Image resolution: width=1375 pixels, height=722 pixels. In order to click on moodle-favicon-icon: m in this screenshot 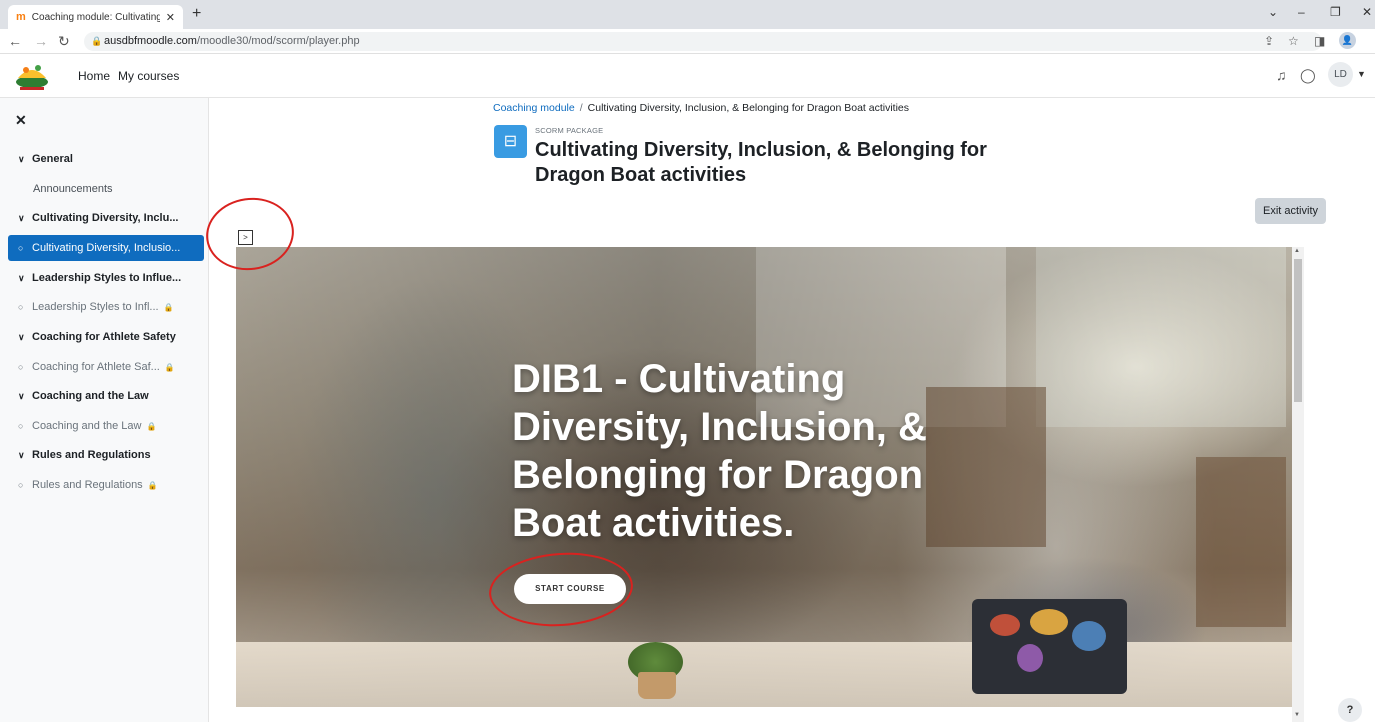, I will do `click(21, 17)`.